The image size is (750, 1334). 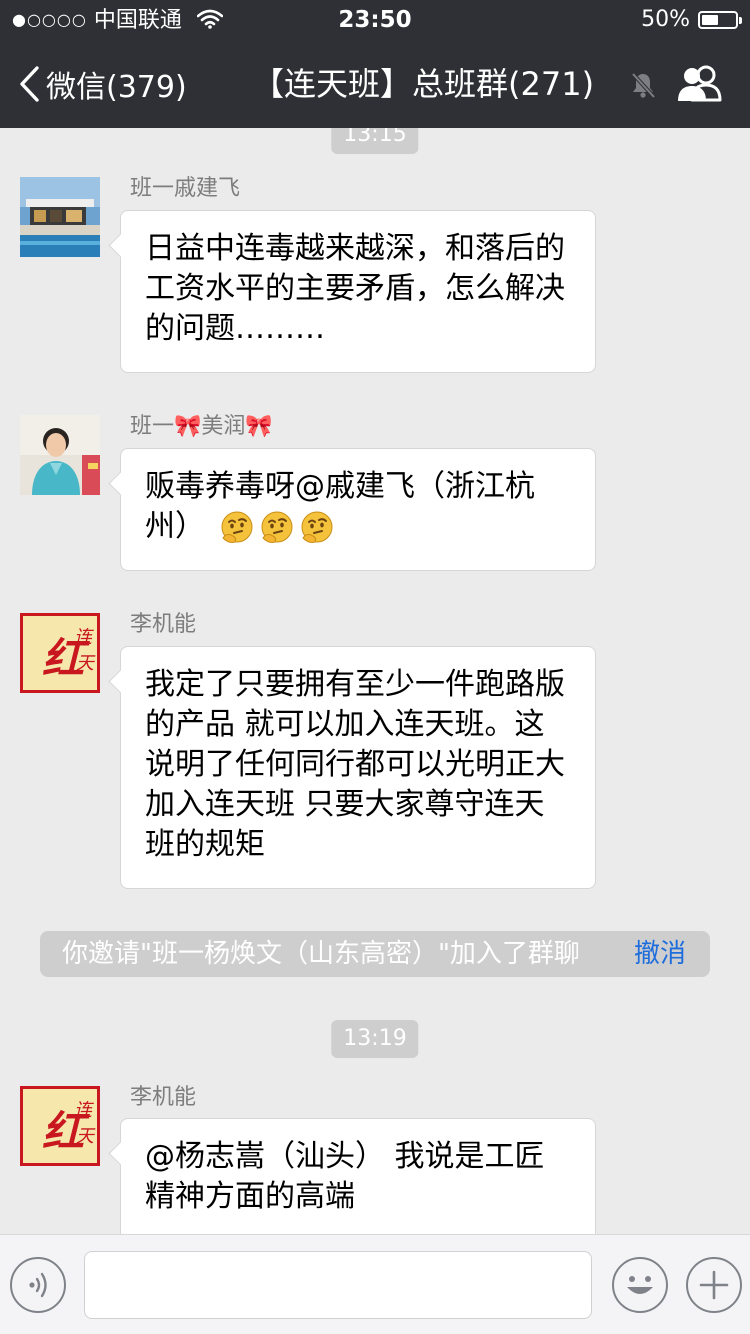 What do you see at coordinates (338, 1285) in the screenshot?
I see `message-input` at bounding box center [338, 1285].